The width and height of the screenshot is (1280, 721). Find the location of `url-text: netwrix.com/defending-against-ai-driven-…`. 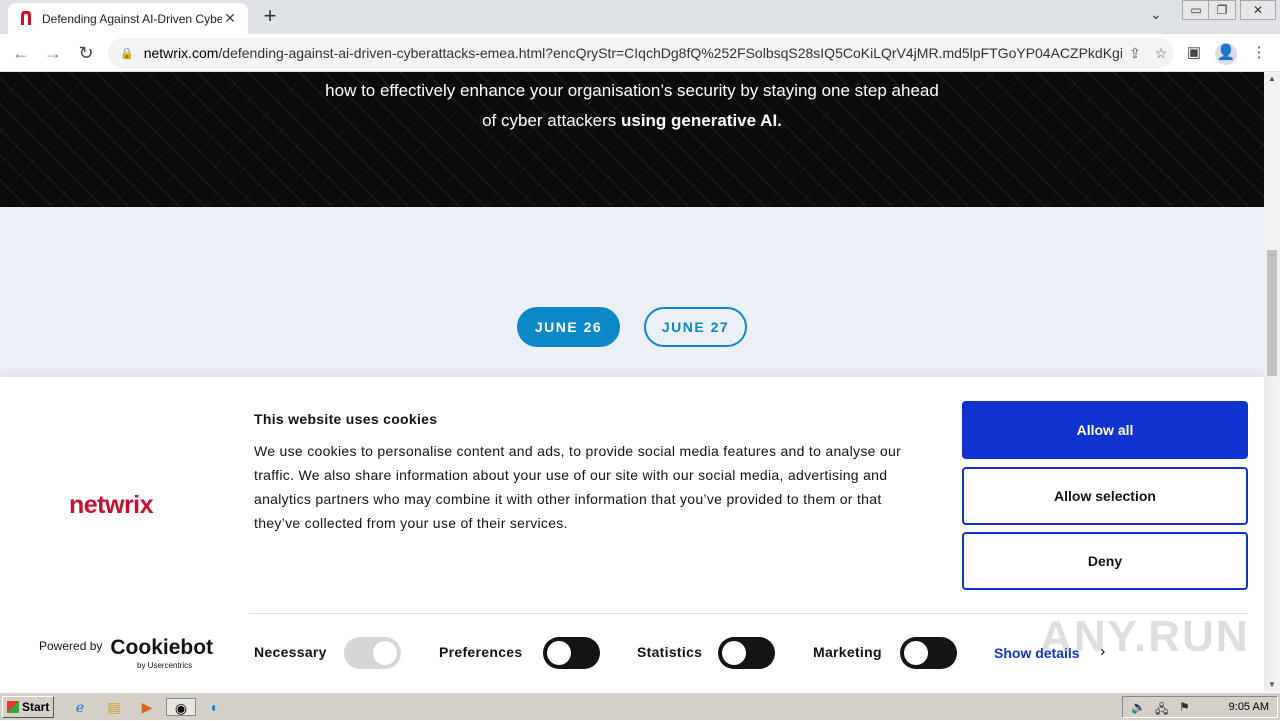

url-text: netwrix.com/defending-against-ai-driven-… is located at coordinates (633, 53).